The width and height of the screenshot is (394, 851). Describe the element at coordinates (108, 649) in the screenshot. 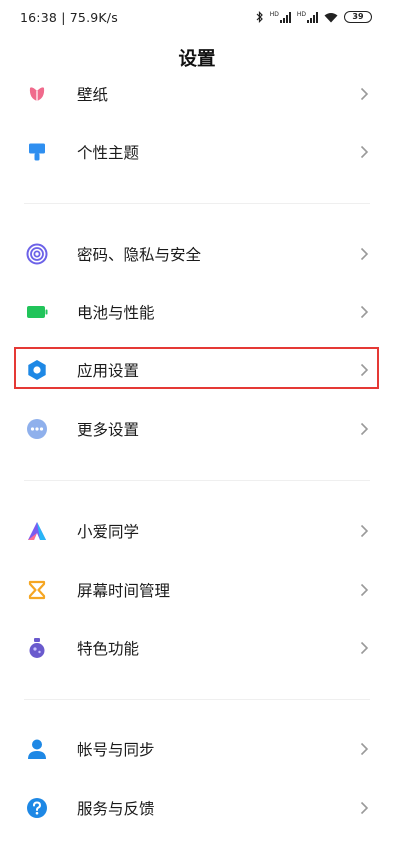

I see `settings-item-label: 特色功能` at that location.